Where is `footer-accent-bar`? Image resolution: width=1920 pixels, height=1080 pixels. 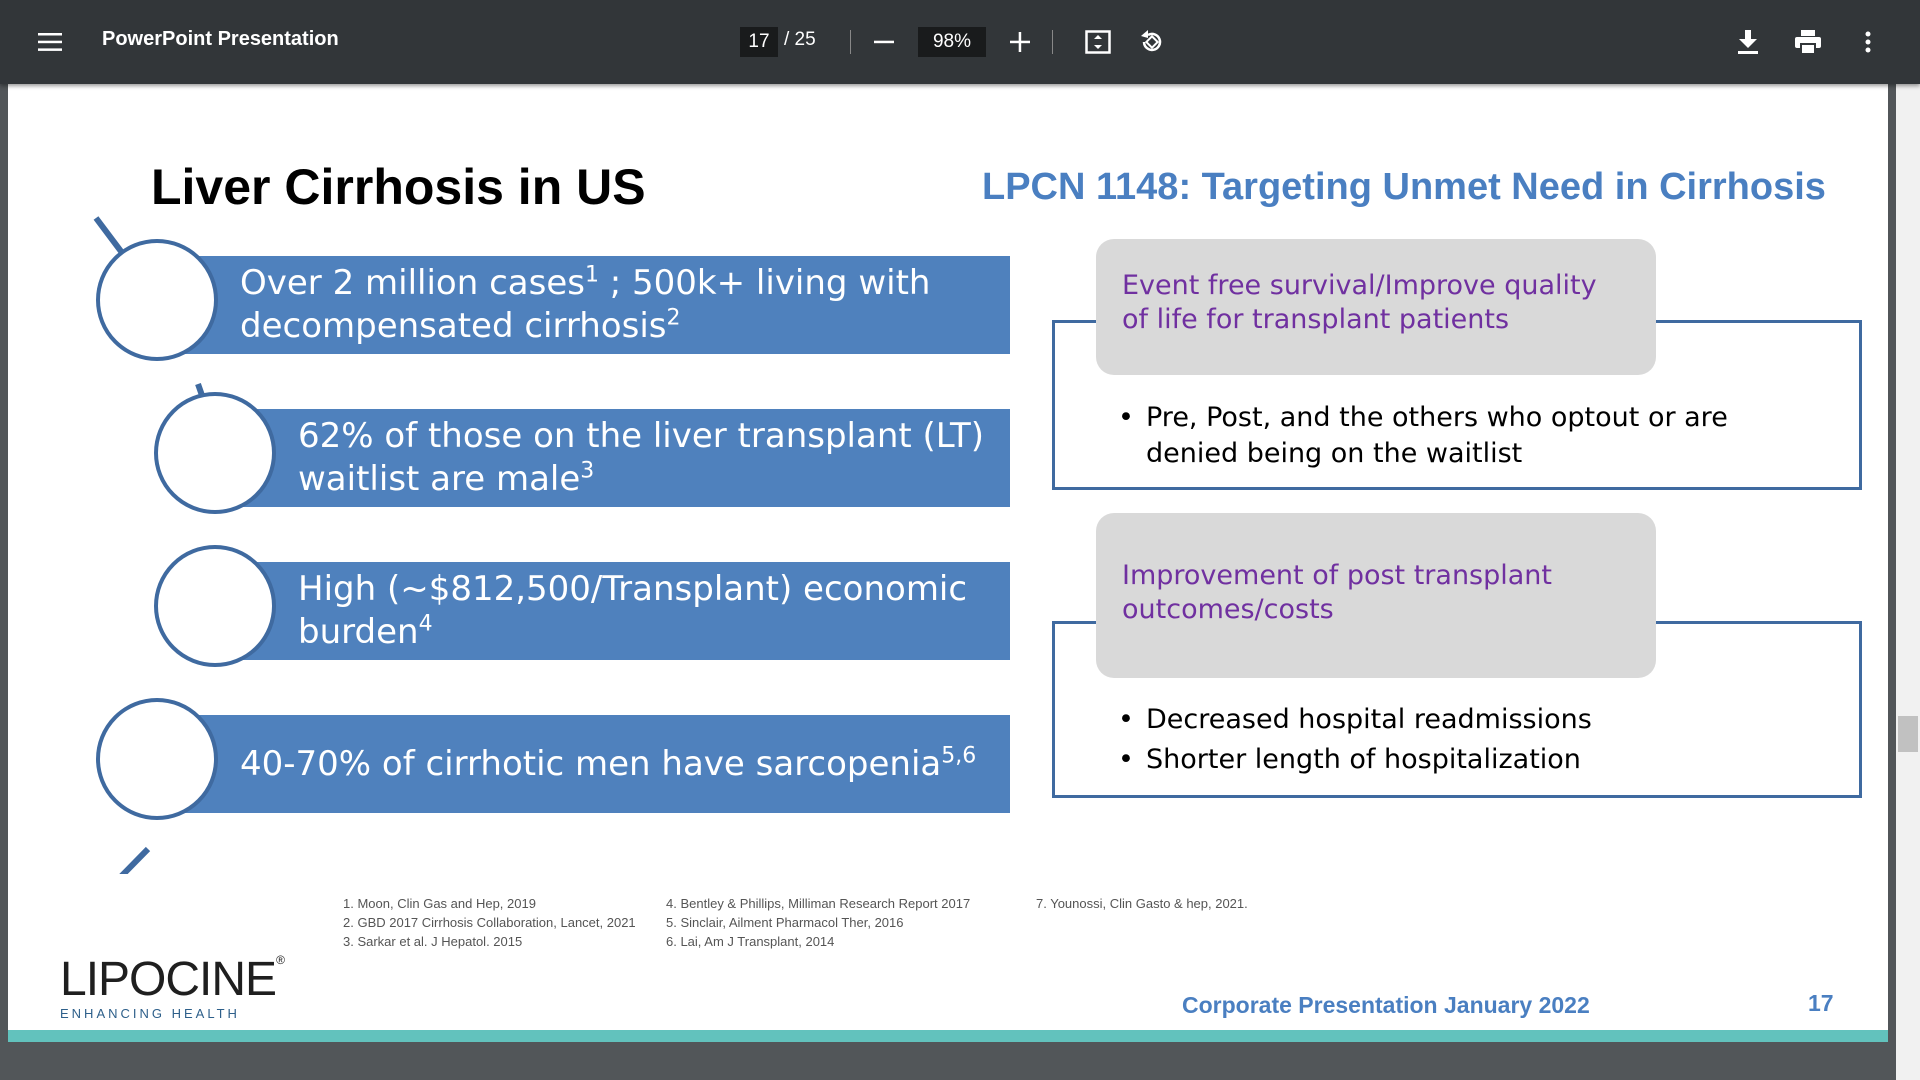 footer-accent-bar is located at coordinates (948, 1036).